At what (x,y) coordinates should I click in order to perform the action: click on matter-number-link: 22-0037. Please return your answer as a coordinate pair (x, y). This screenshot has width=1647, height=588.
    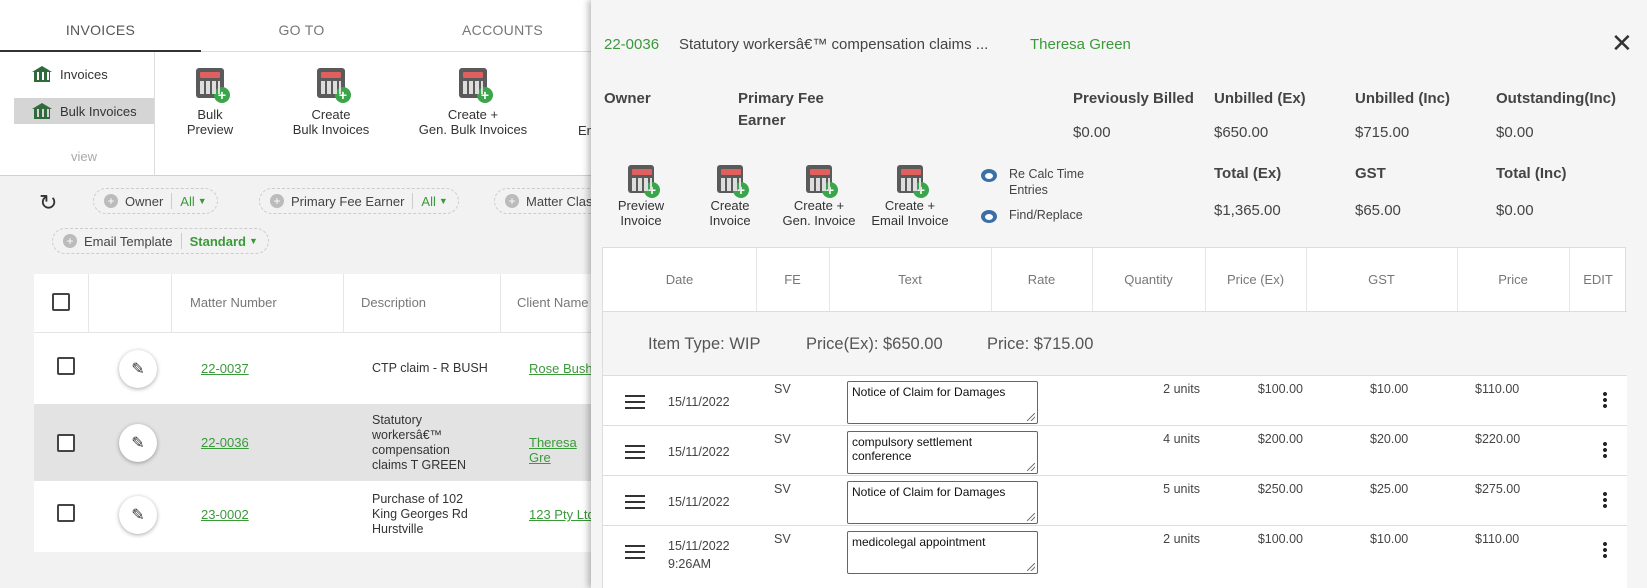
    Looking at the image, I should click on (225, 368).